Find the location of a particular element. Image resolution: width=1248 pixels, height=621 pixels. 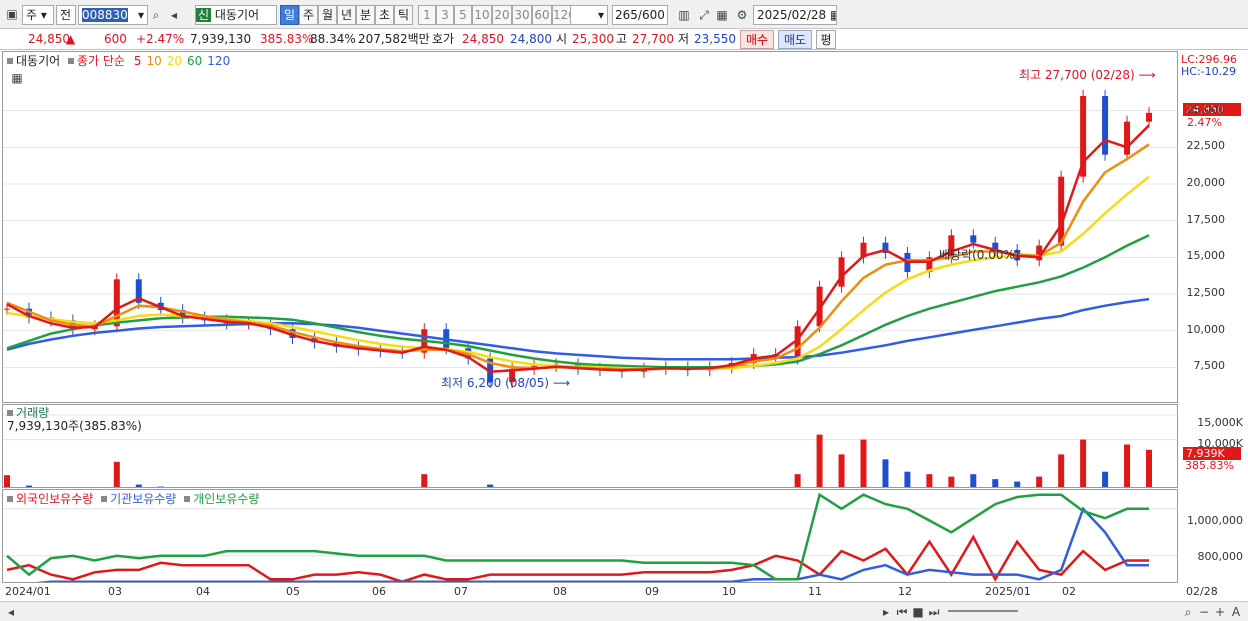

low-price: 23,550 is located at coordinates (715, 39).